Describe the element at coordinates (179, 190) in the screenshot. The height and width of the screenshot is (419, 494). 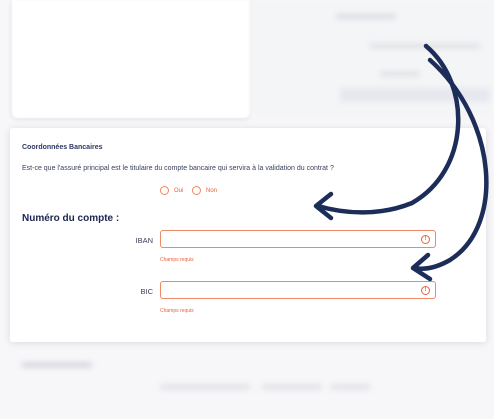
I see `radio-oui-label: Oui` at that location.